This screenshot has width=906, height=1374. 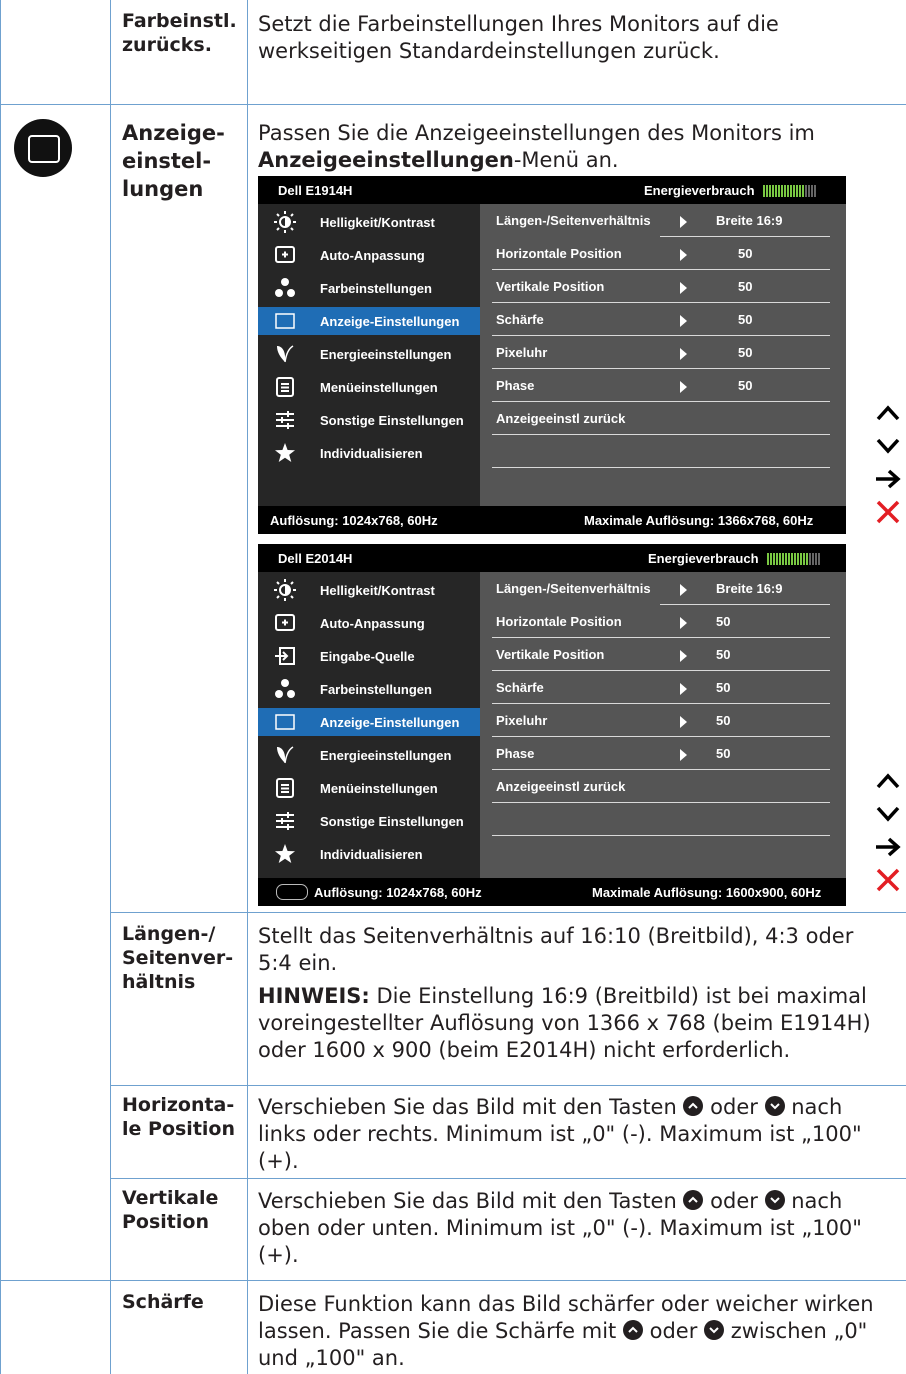 What do you see at coordinates (398, 892) in the screenshot?
I see `resolution: Auflösung: 1024x768, 60Hz` at bounding box center [398, 892].